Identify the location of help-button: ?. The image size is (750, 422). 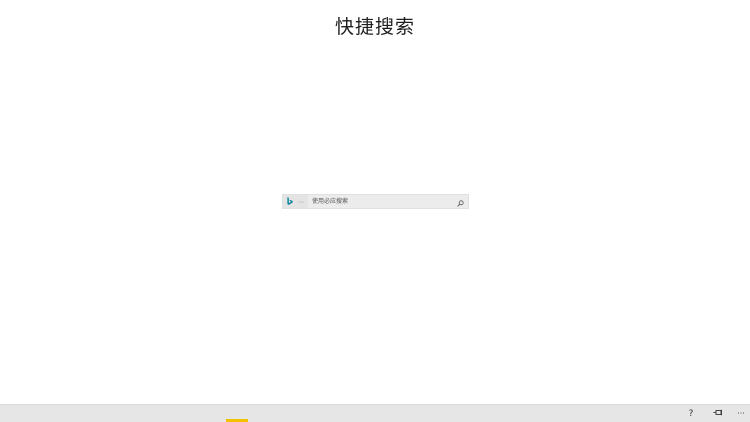
(691, 413).